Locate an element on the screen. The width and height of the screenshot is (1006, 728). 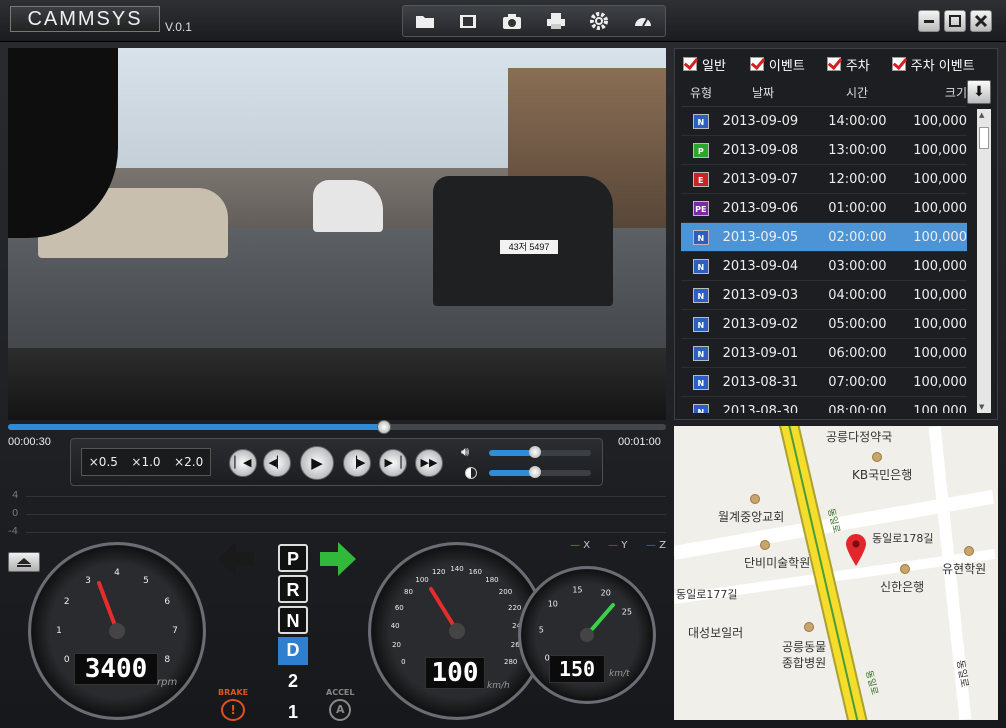
list-item: N 2013-09-03 04:00:00 100,000 is located at coordinates (824, 295).